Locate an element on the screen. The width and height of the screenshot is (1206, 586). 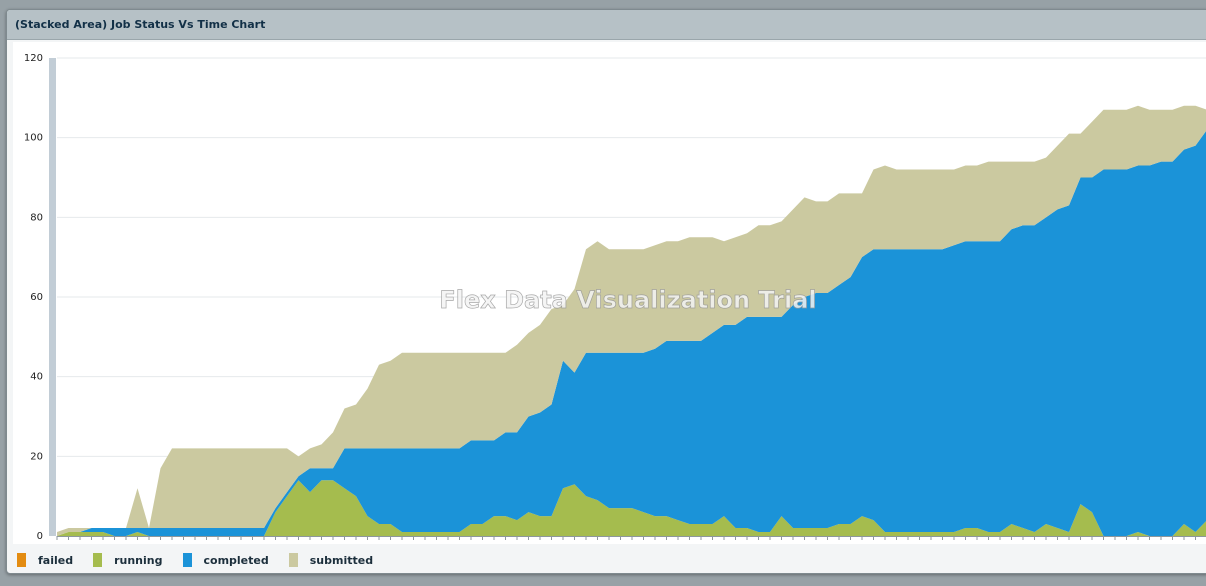
legend-label-submitted: submitted is located at coordinates (341, 560).